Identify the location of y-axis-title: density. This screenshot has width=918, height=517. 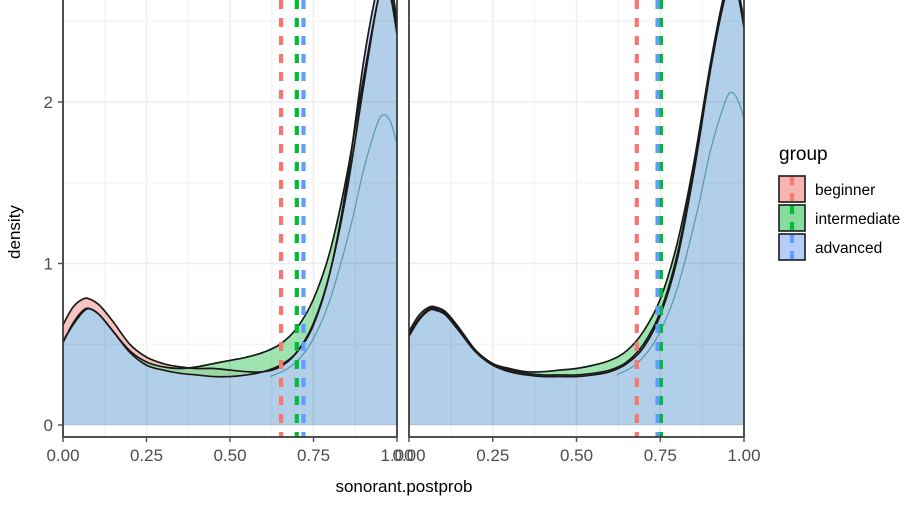
(14, 232).